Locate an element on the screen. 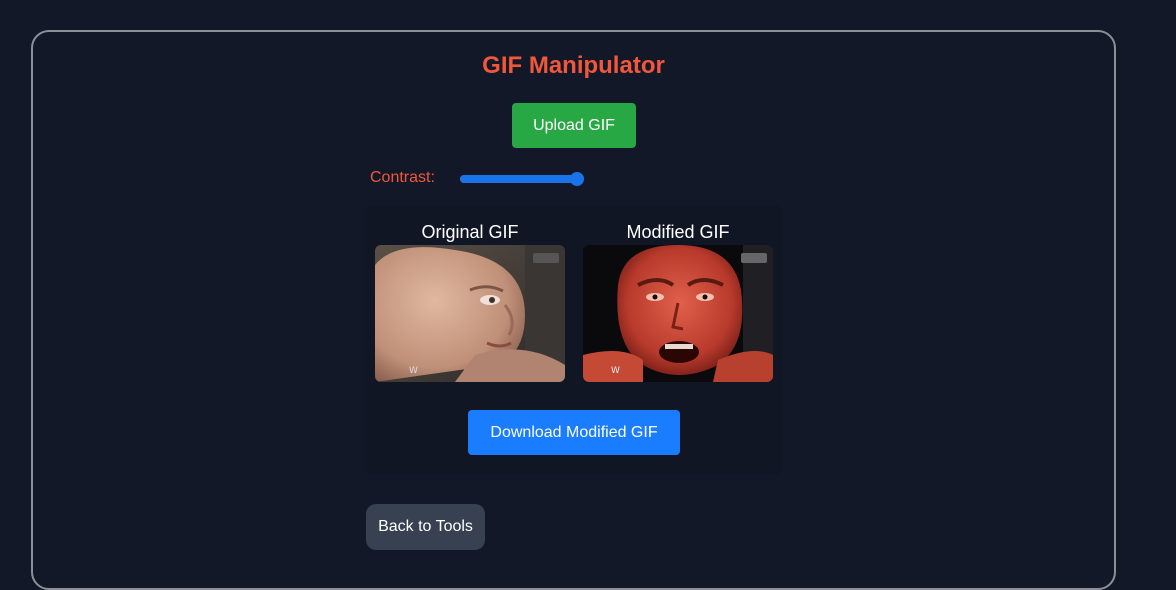 The image size is (1176, 590). original-gif-caption: Original GIF is located at coordinates (470, 232).